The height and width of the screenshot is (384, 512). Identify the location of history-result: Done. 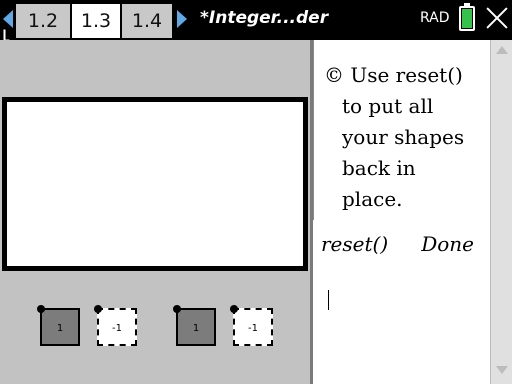
(447, 244).